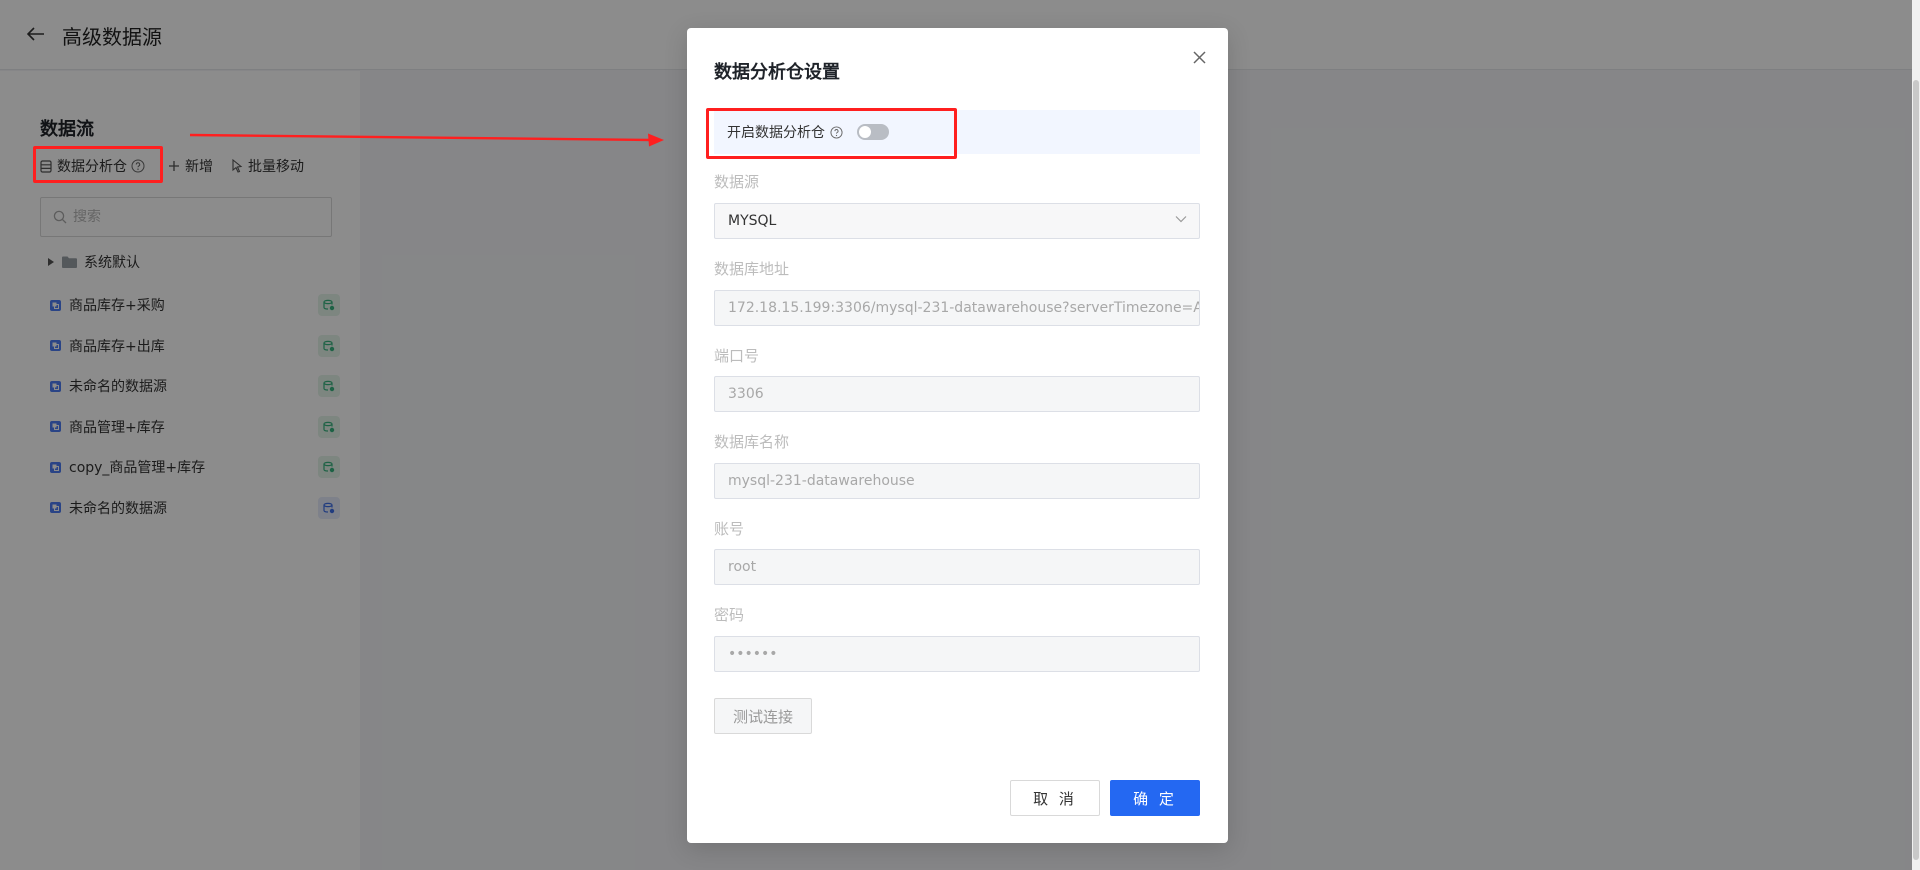 This screenshot has height=870, width=1920. What do you see at coordinates (1055, 798) in the screenshot?
I see `cancel-button: 取 消` at bounding box center [1055, 798].